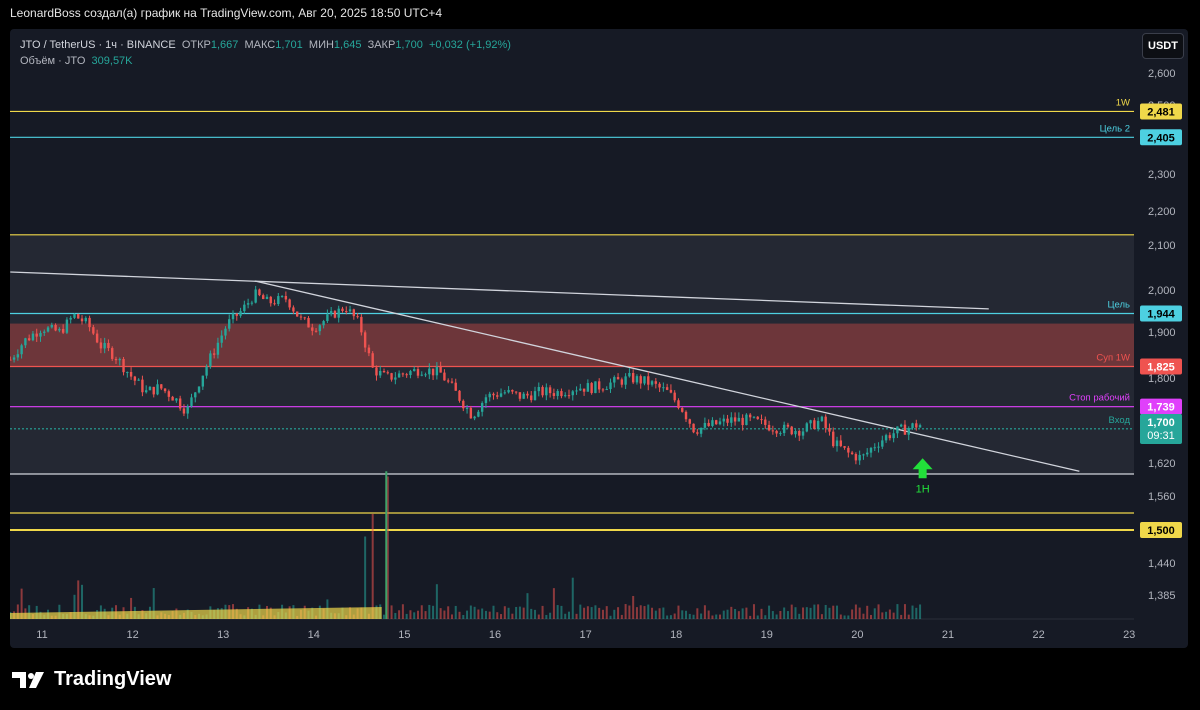 The height and width of the screenshot is (710, 1200). Describe the element at coordinates (321, 45) in the screenshot. I see `low-label: МИН` at that location.